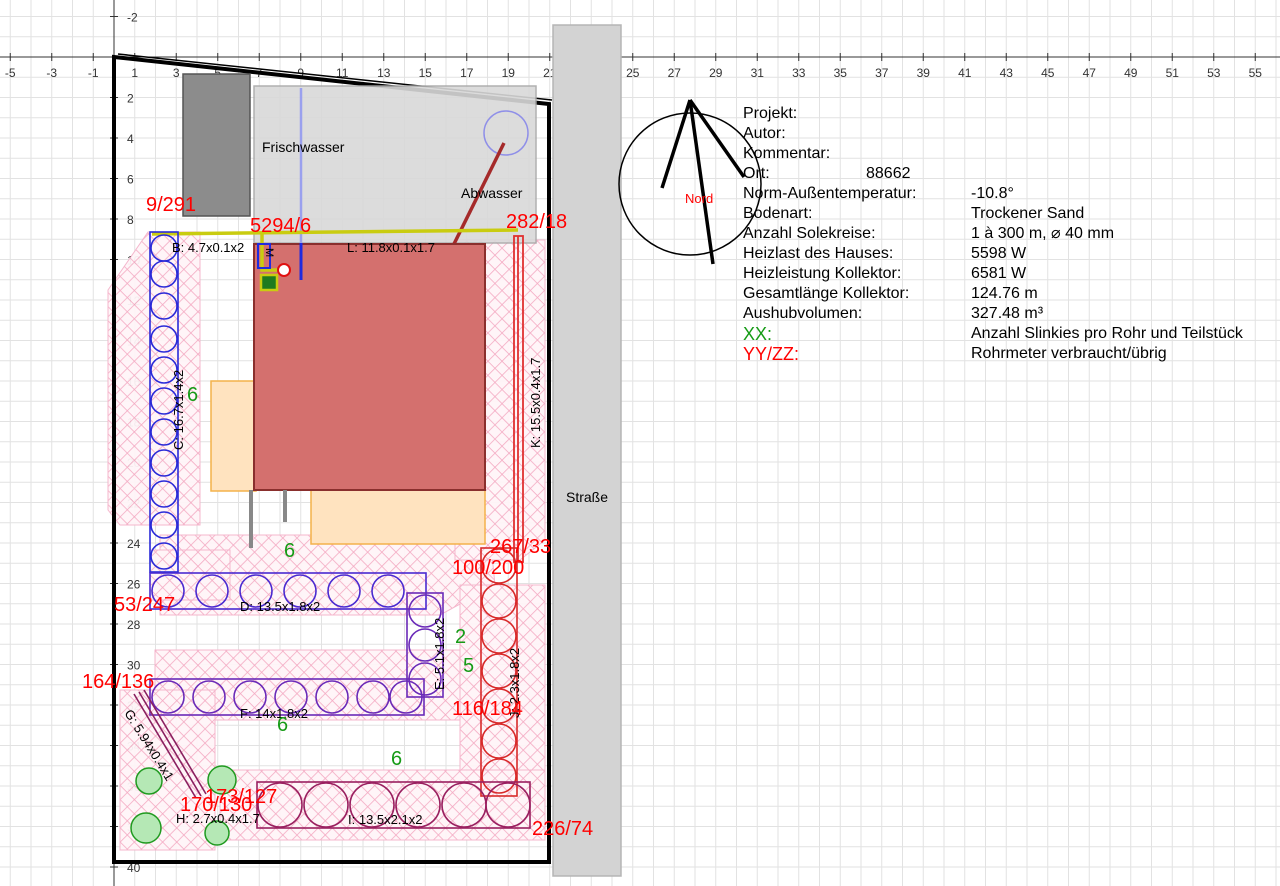 The height and width of the screenshot is (886, 1280). What do you see at coordinates (716, 73) in the screenshot?
I see `x-tick-label: 29` at bounding box center [716, 73].